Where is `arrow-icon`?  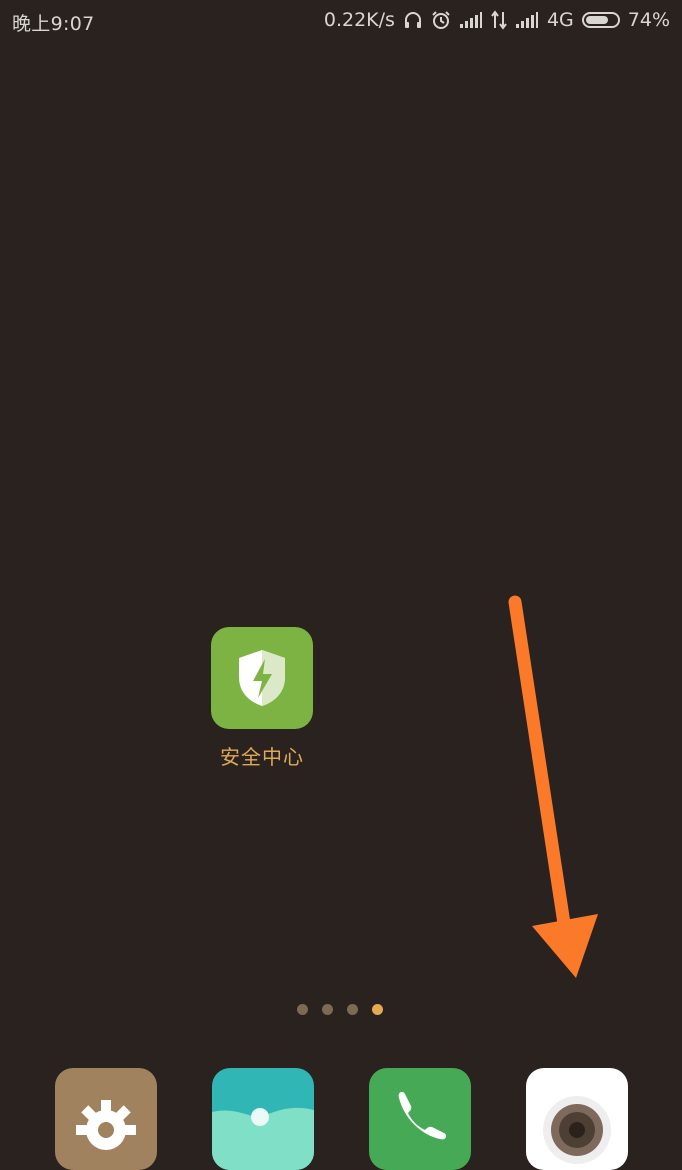
arrow-icon is located at coordinates (553, 786).